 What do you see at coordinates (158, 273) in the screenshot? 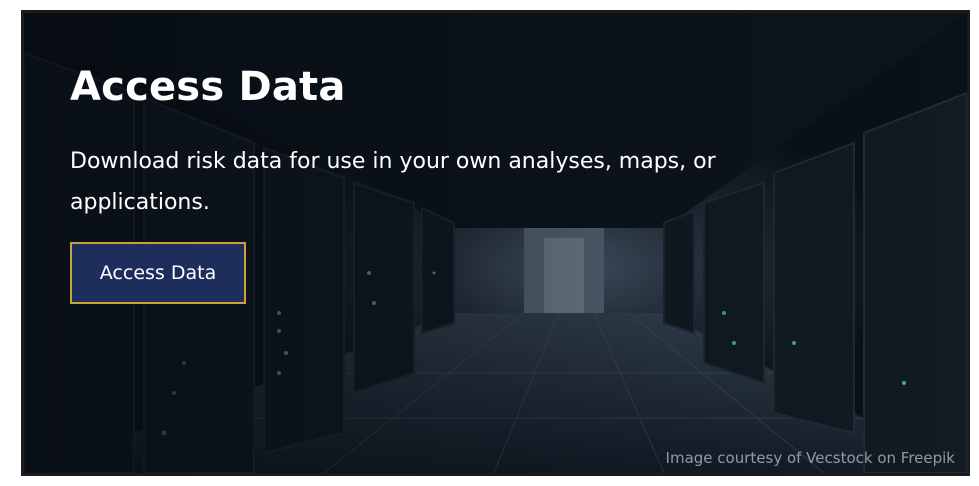
I see `access-data-button: Access Data` at bounding box center [158, 273].